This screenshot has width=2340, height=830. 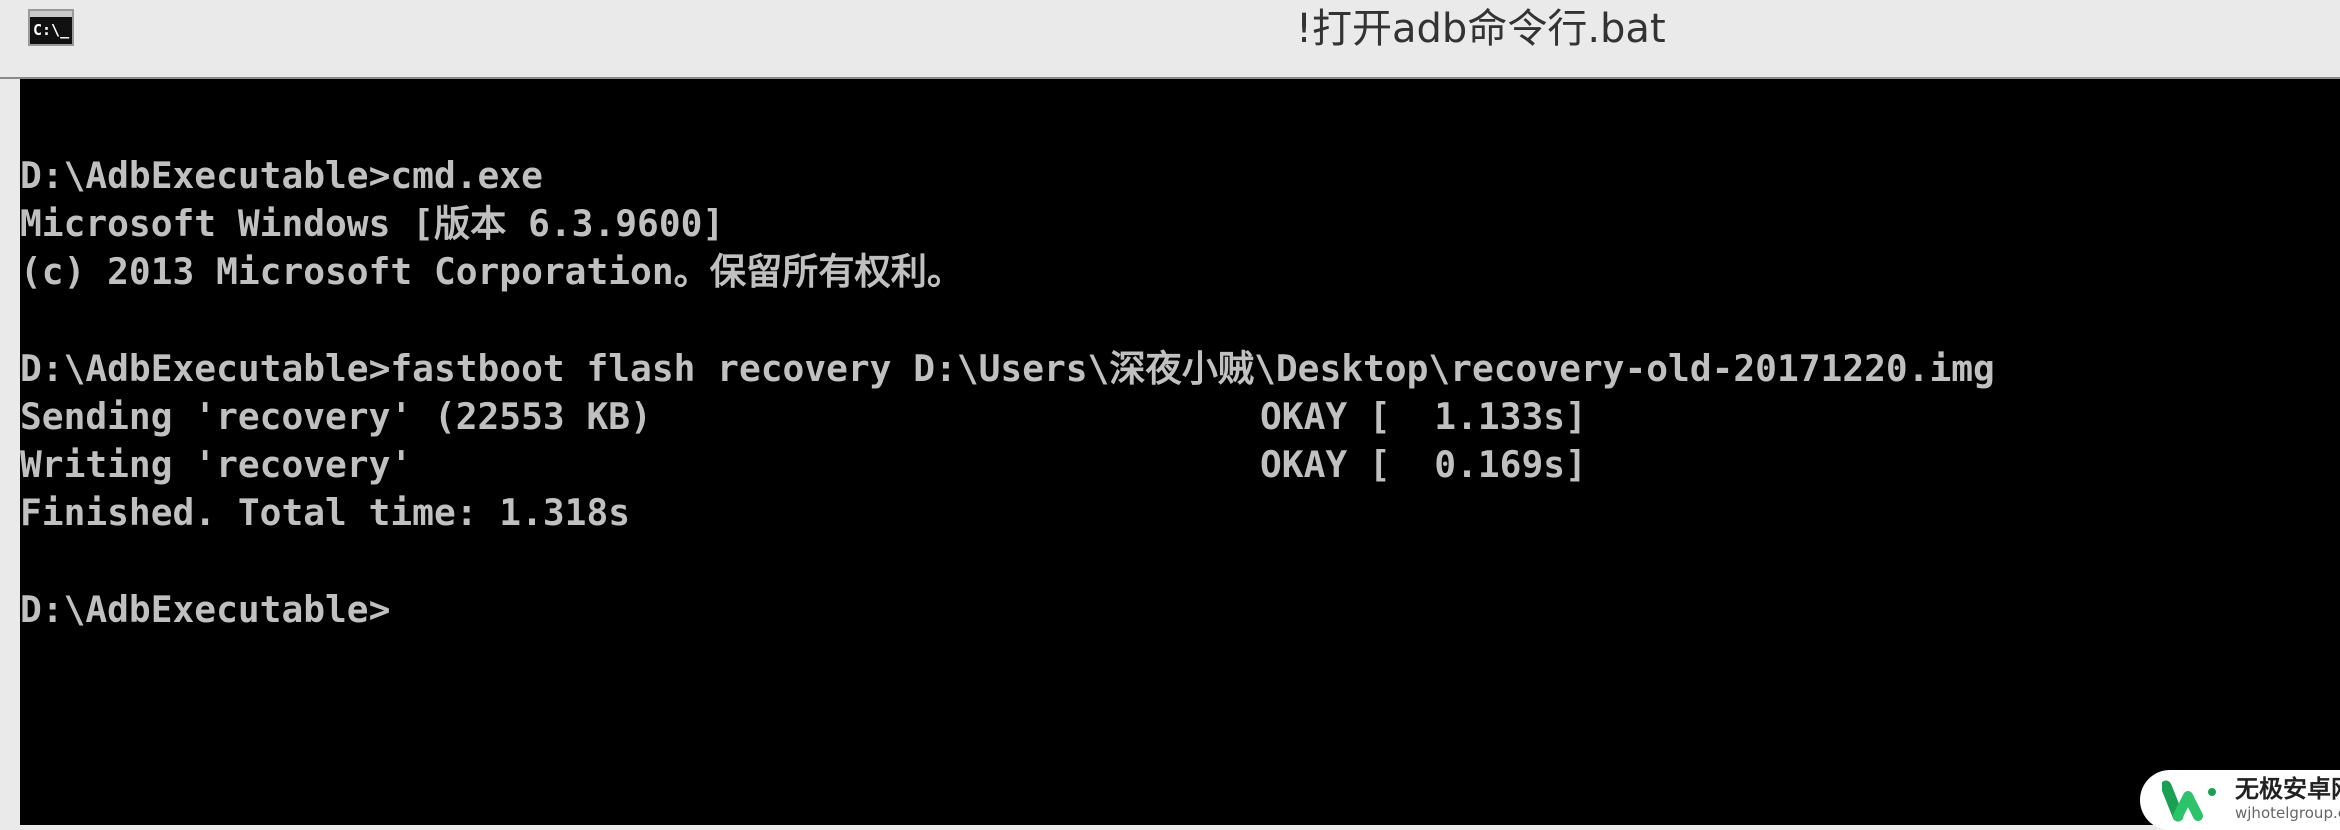 I want to click on console-line-prompt-cmd: D:\AdbExecutable>cmd.exe, so click(x=281, y=175).